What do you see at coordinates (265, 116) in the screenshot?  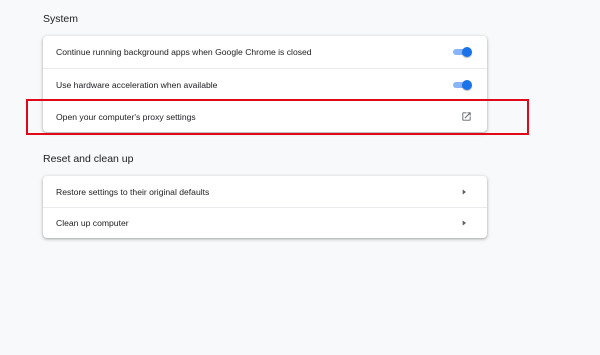 I see `proxy-settings-row: Open your computer's proxy settings` at bounding box center [265, 116].